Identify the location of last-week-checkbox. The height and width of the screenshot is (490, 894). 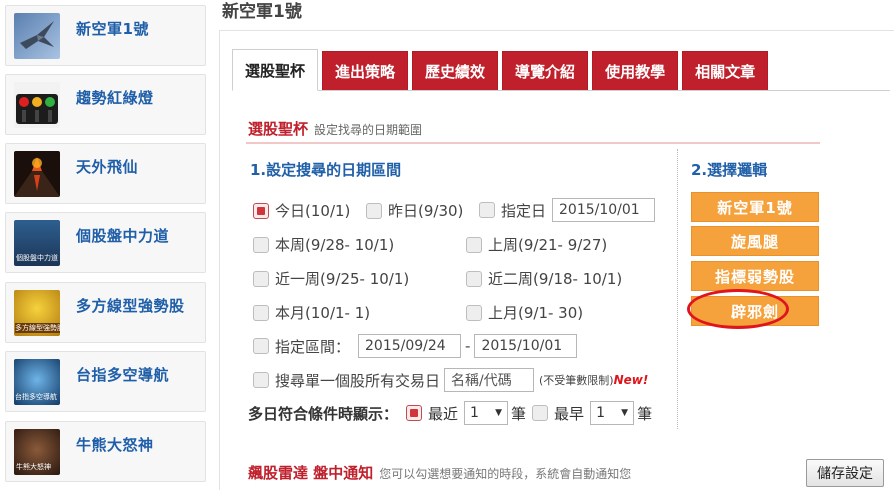
(474, 244).